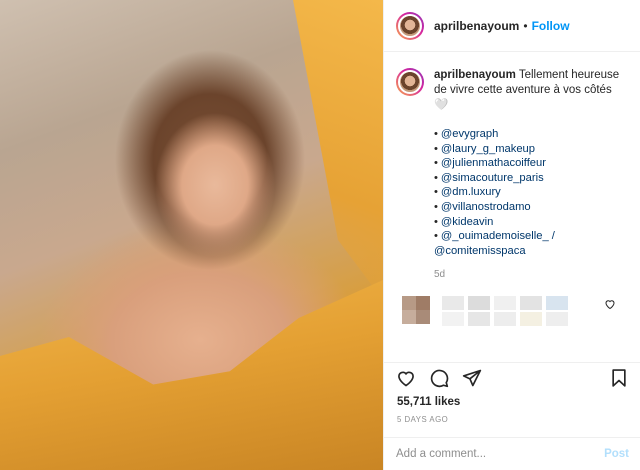 This screenshot has width=640, height=470. Describe the element at coordinates (428, 402) in the screenshot. I see `likes-count: 55,711 likes` at that location.